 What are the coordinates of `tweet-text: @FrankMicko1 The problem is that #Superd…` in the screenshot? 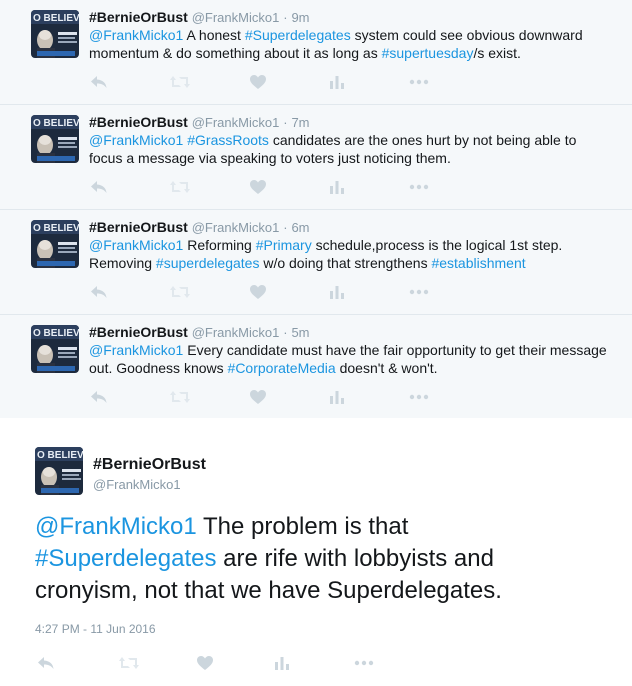 It's located at (315, 559).